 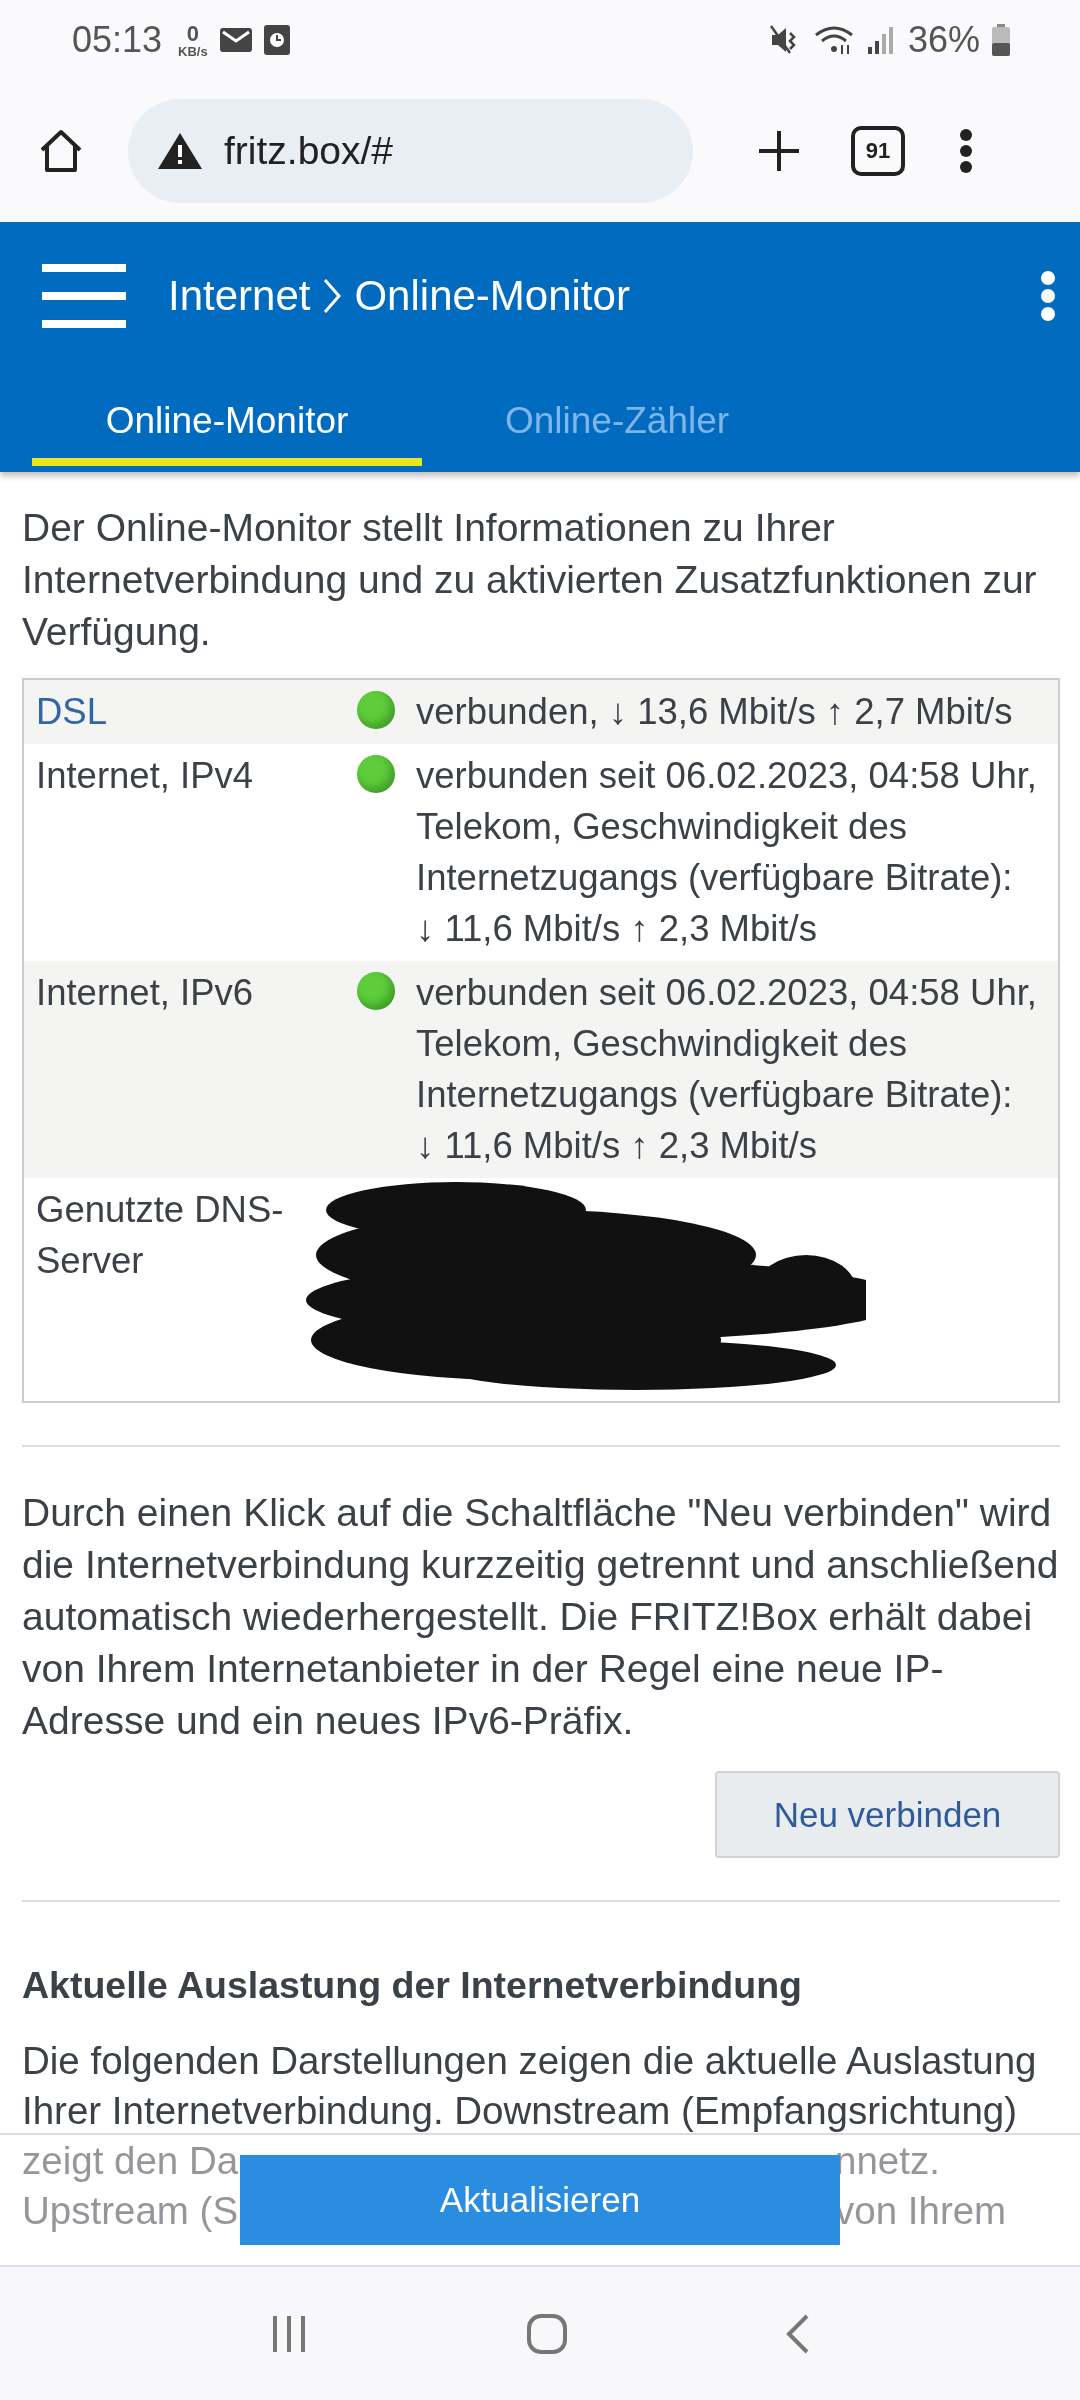 What do you see at coordinates (235, 40) in the screenshot?
I see `mail-icon` at bounding box center [235, 40].